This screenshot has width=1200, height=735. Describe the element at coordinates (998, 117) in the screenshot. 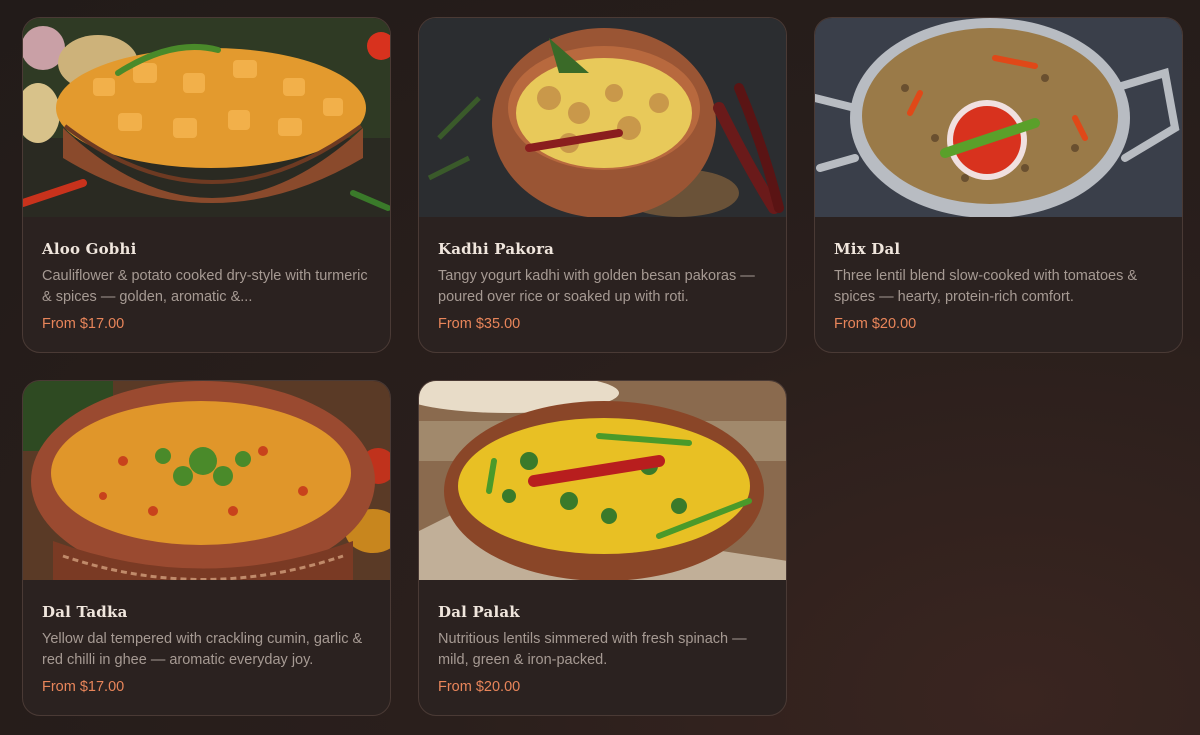

I see `mix-dal-photo` at that location.